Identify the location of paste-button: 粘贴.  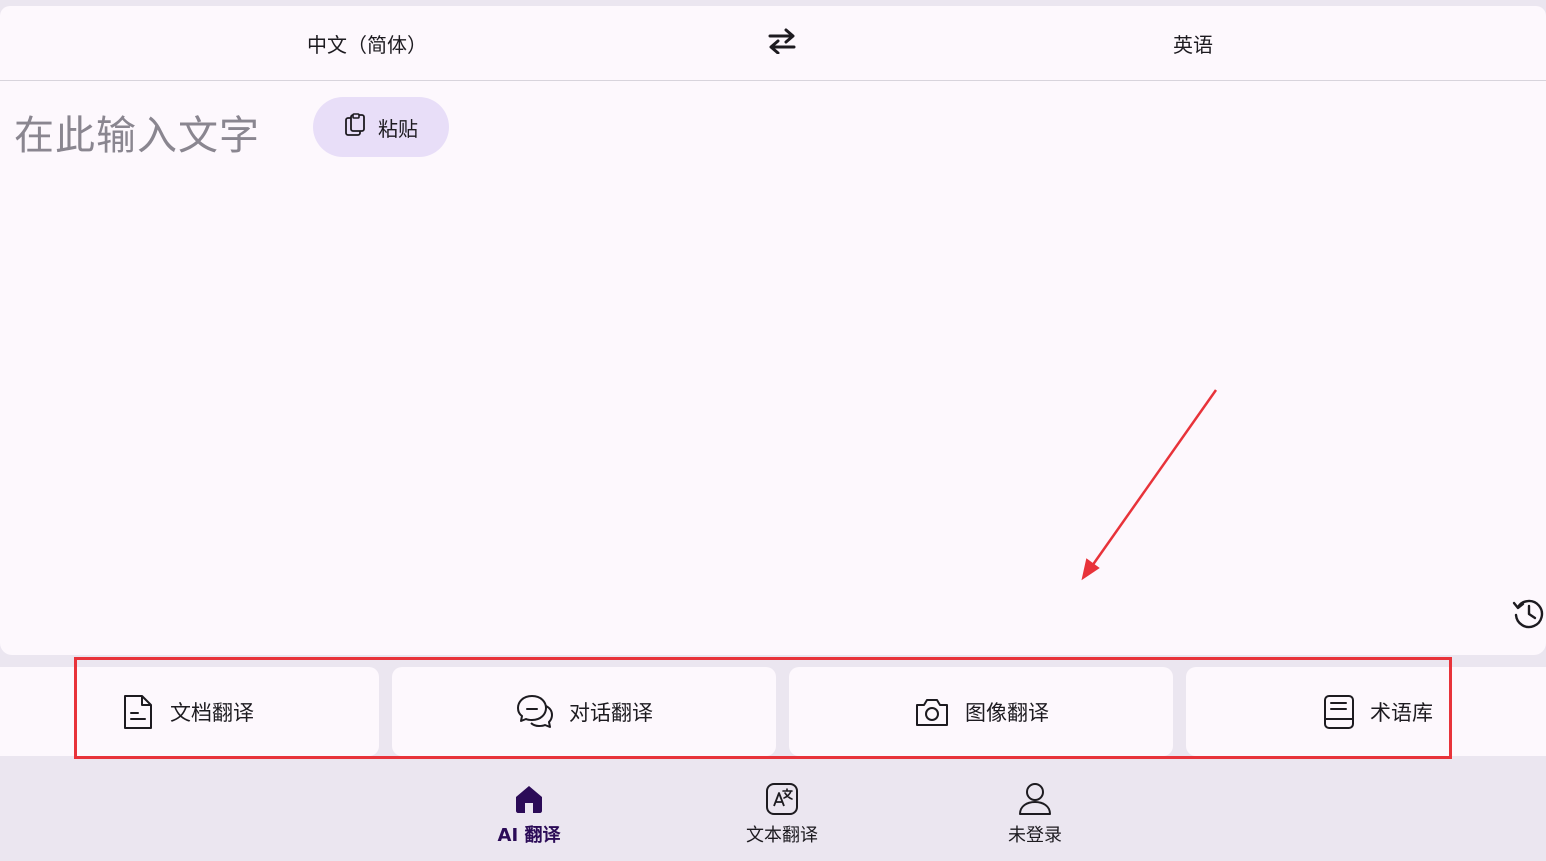
(381, 127).